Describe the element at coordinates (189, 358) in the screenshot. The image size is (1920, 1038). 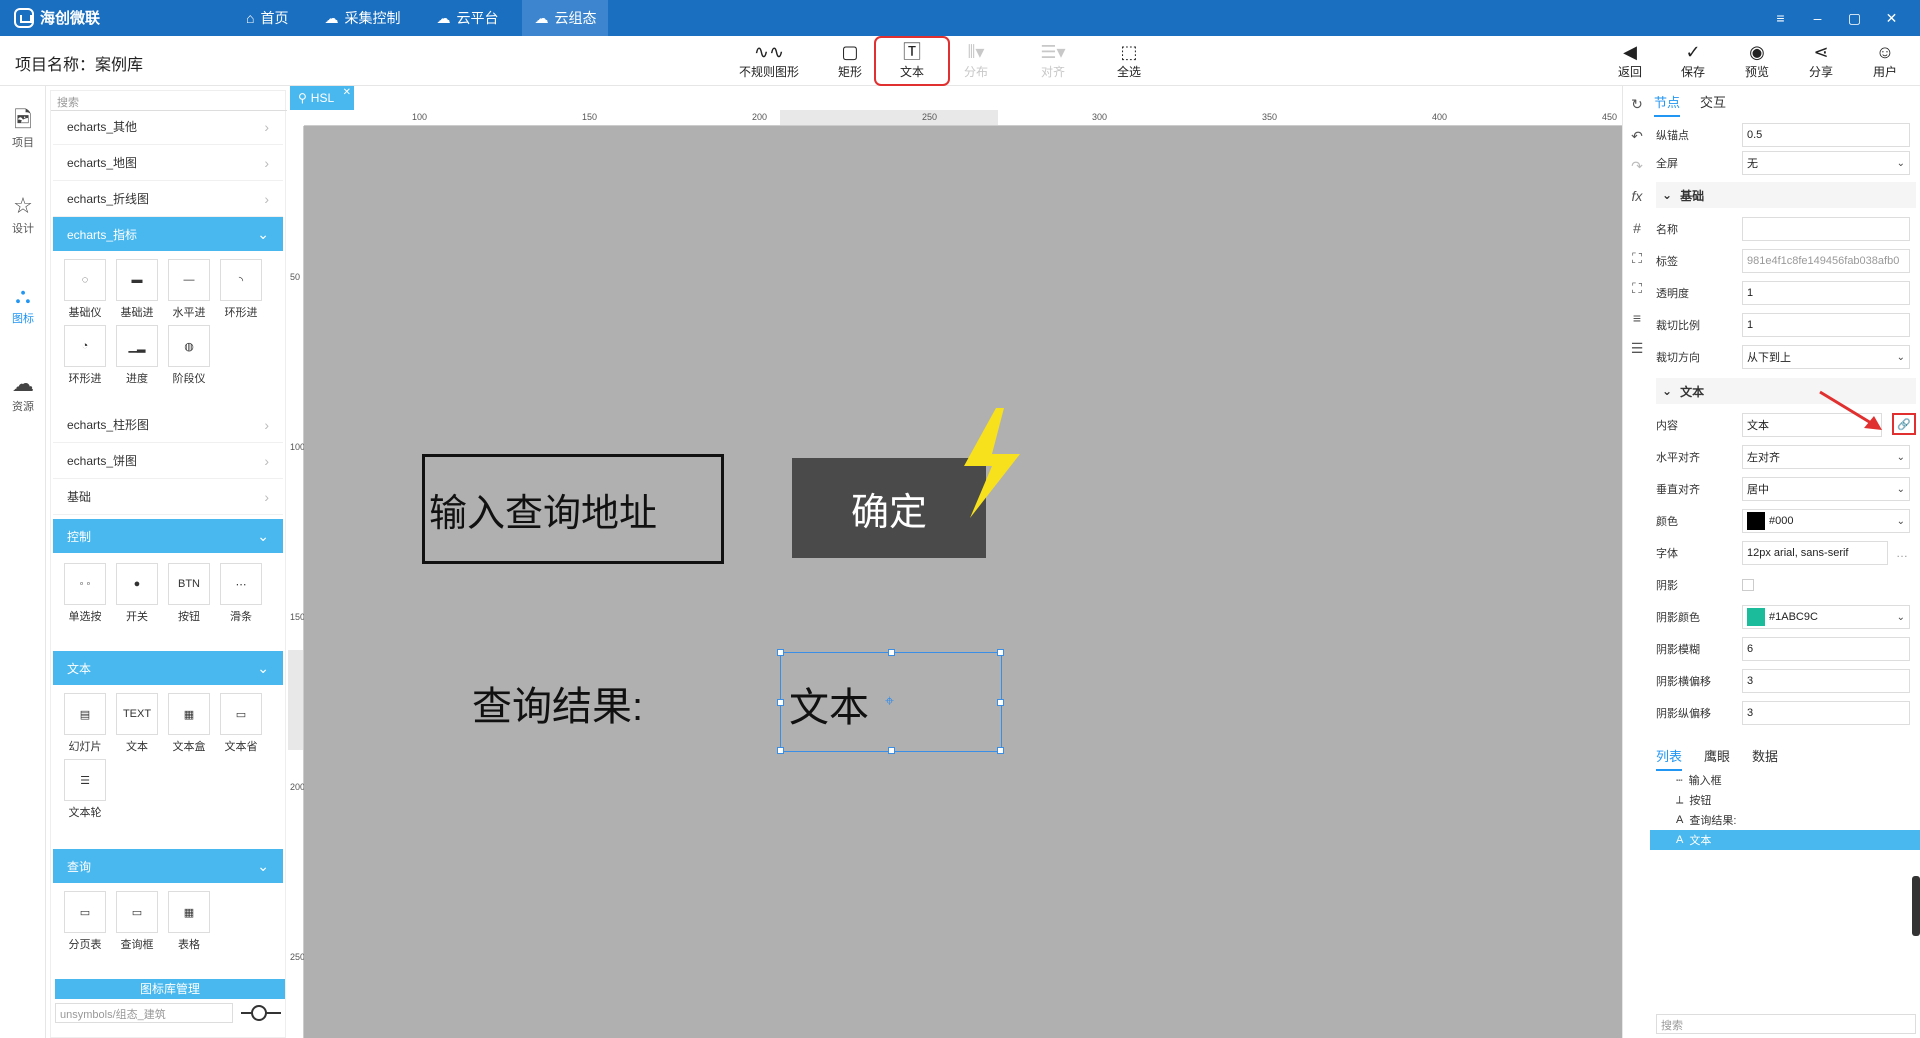
I see `component-item: ◍ 阶段仪` at that location.